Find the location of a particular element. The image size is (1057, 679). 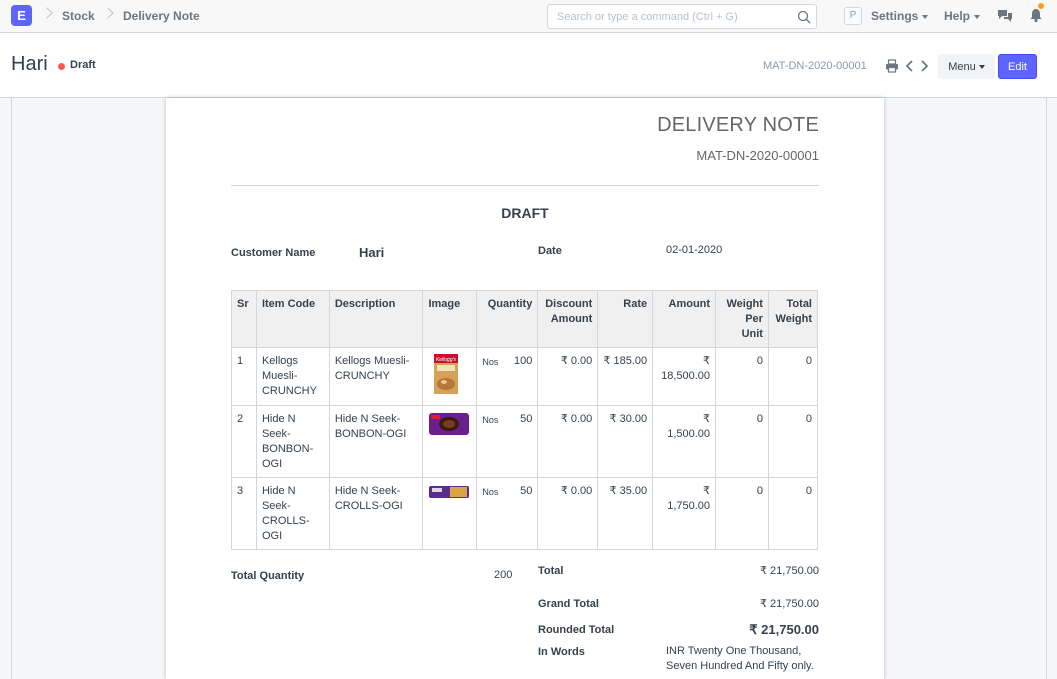

navbar: E Stock Delivery Note P Settings Help is located at coordinates (528, 16).